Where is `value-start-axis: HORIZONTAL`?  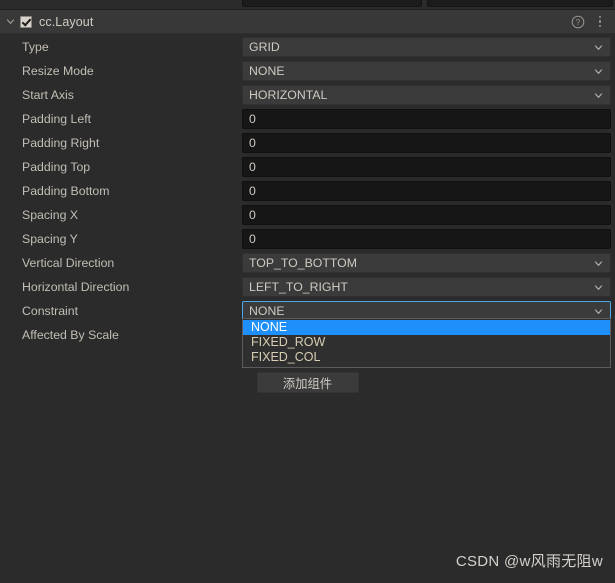 value-start-axis: HORIZONTAL is located at coordinates (426, 95).